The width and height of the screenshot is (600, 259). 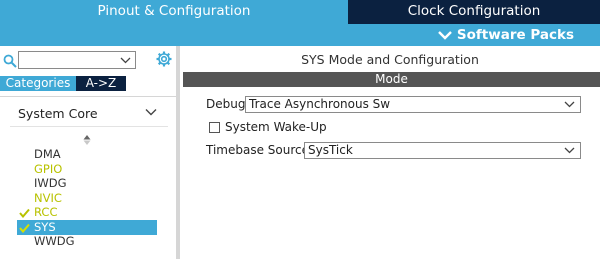 I want to click on panel-title: SYS Mode and Configuration, so click(x=390, y=59).